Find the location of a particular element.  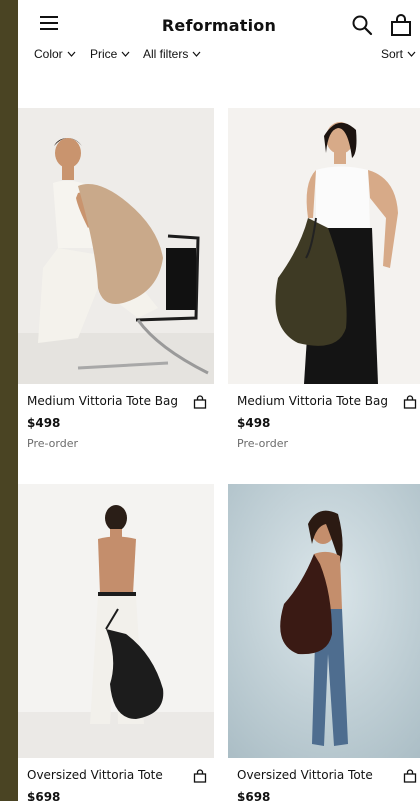

color-filter-label: Color is located at coordinates (48, 54).